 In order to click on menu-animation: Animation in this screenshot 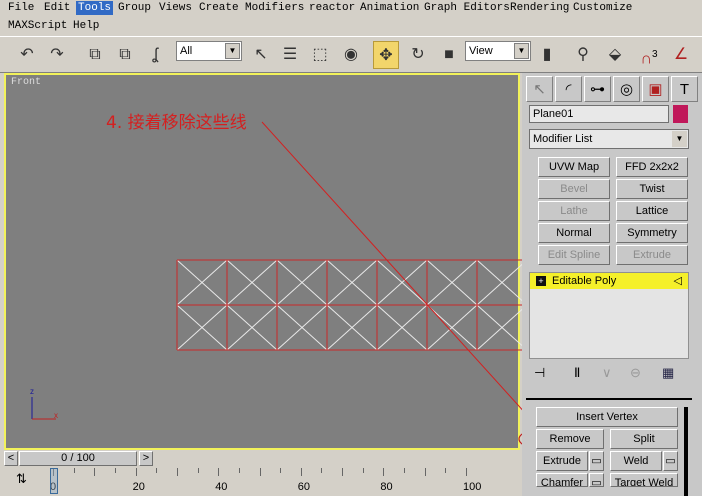, I will do `click(389, 8)`.